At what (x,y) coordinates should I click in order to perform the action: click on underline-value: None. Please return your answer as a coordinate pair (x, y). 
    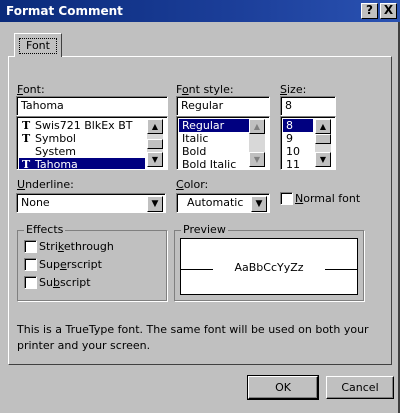
    Looking at the image, I should click on (35, 202).